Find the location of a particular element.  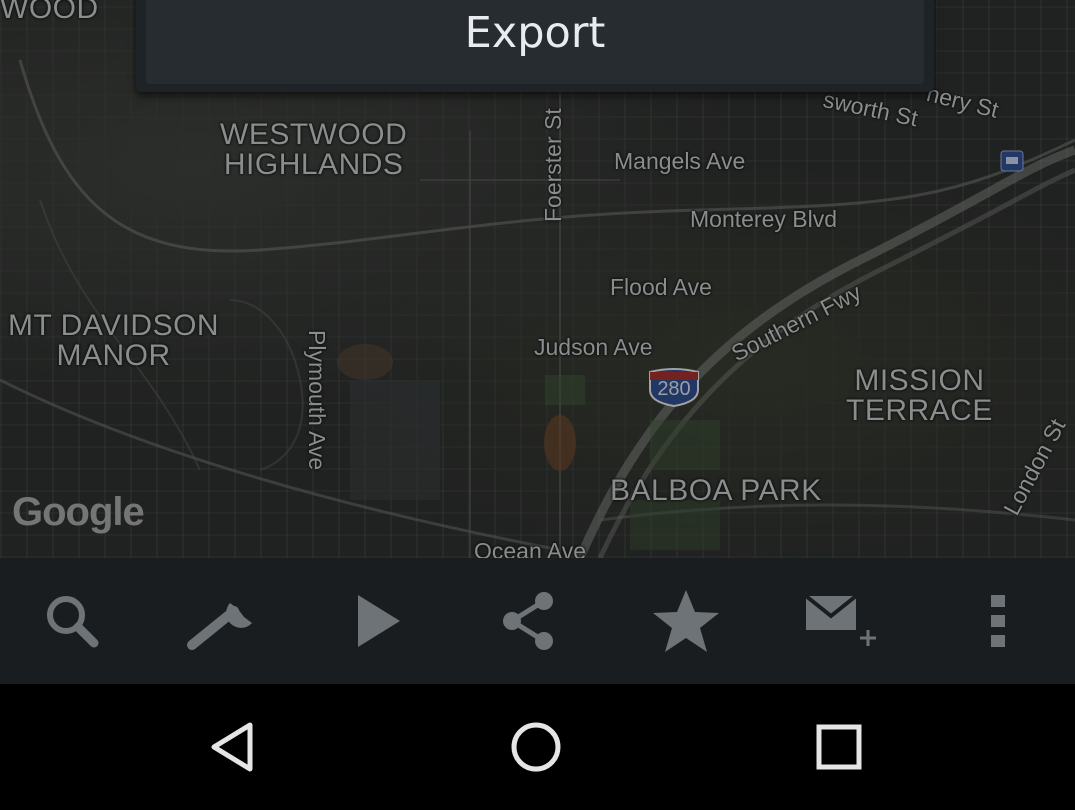

star-icon is located at coordinates (686, 621).